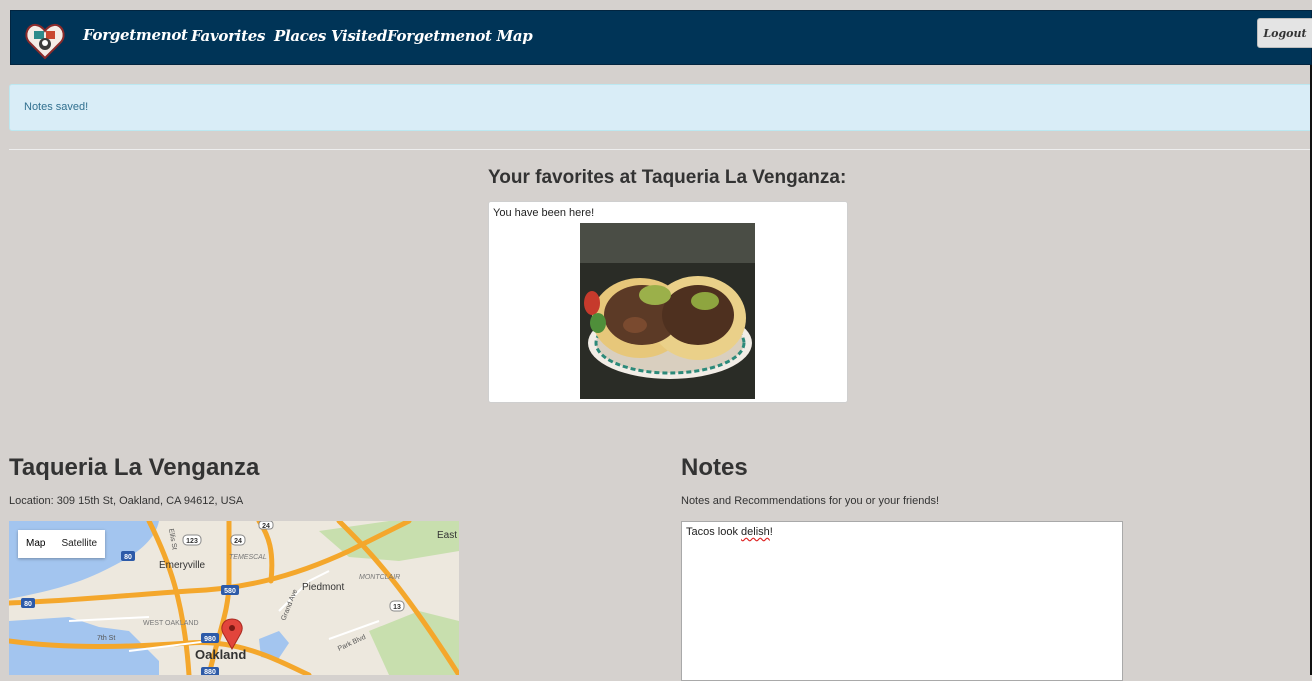  Describe the element at coordinates (266, 526) in the screenshot. I see `shield-ca24-b: 24` at that location.